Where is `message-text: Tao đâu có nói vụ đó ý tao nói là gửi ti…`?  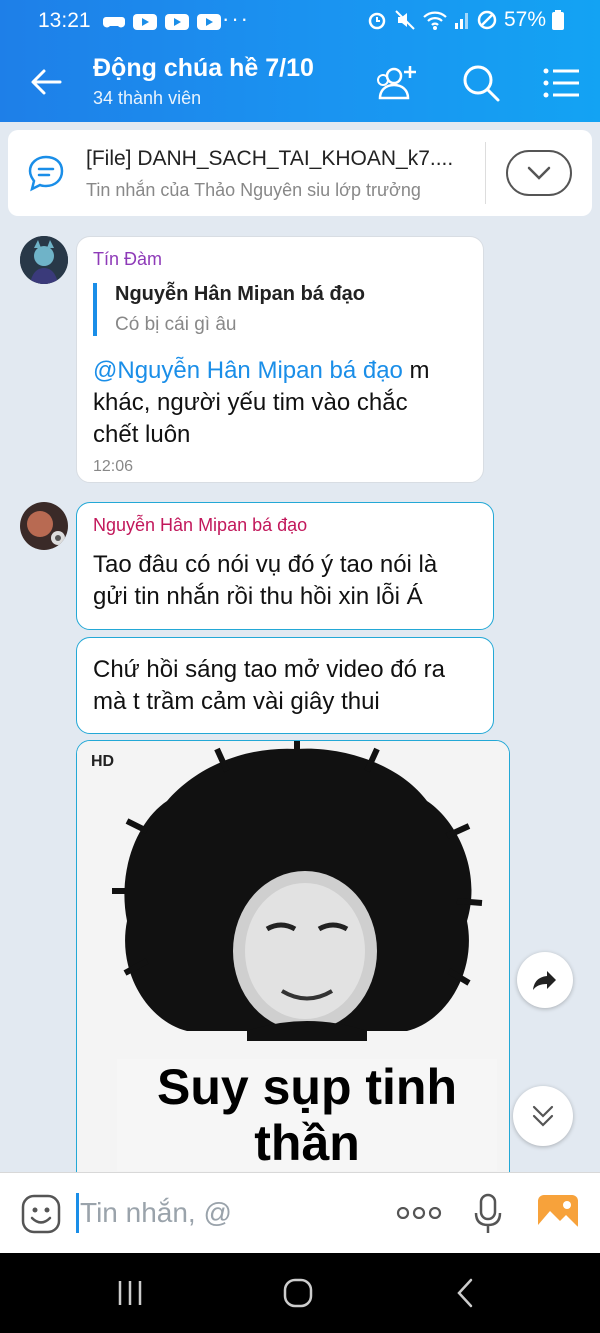
message-text: Tao đâu có nói vụ đó ý tao nói là gửi ti… is located at coordinates (265, 581).